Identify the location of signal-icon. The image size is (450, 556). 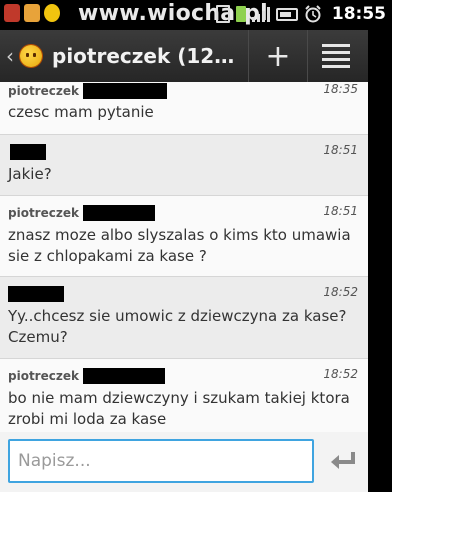
(260, 14).